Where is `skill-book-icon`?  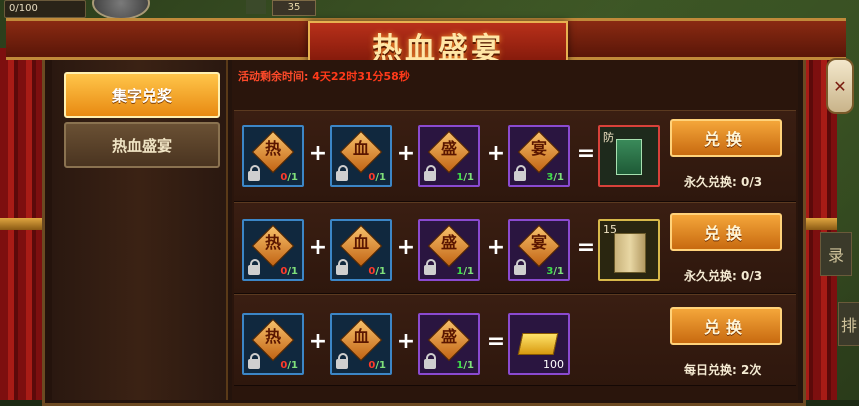 skill-book-icon is located at coordinates (629, 157).